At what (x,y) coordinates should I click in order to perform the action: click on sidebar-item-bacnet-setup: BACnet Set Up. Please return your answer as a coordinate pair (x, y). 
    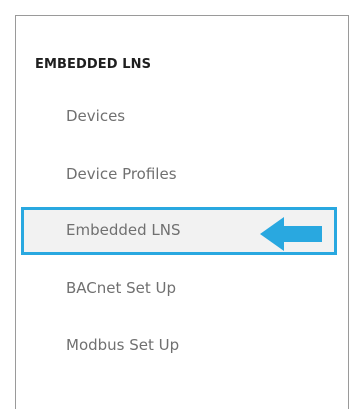
    Looking at the image, I should click on (179, 289).